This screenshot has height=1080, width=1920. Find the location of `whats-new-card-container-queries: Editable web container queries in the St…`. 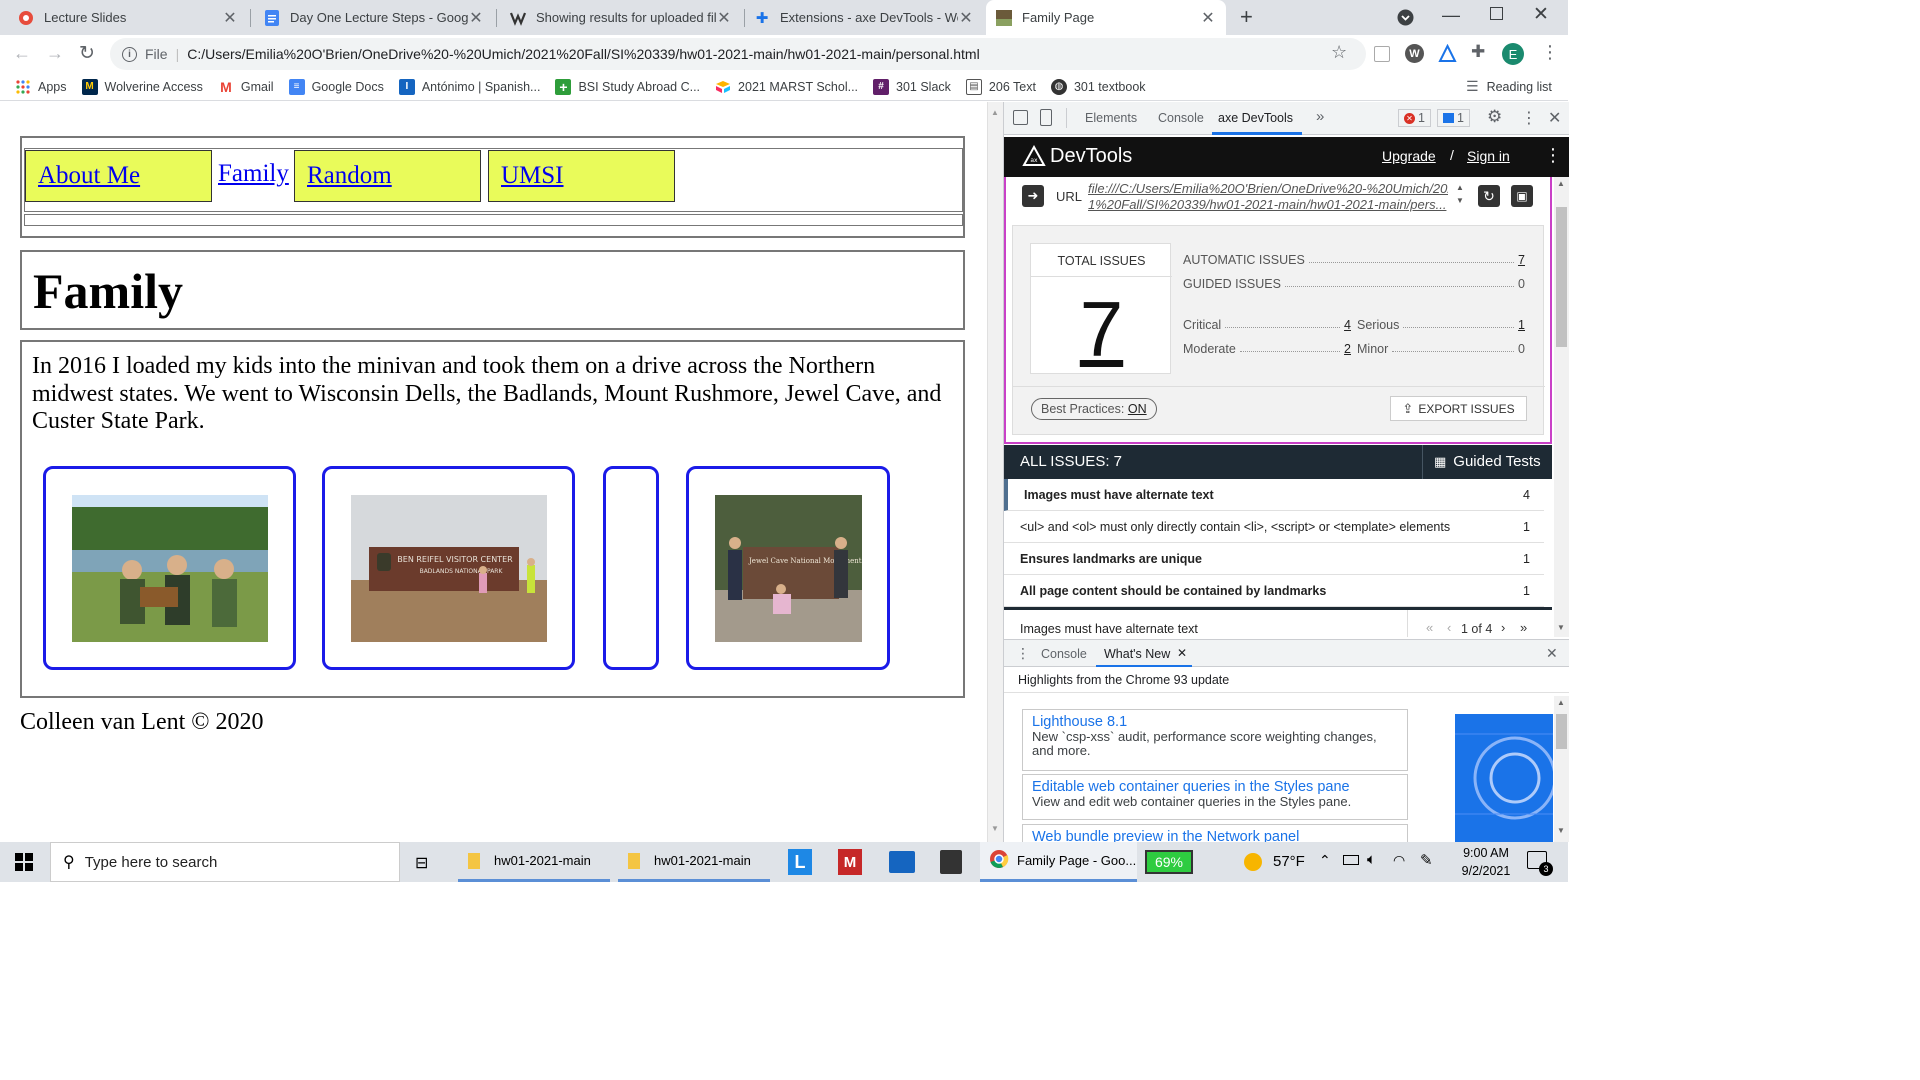

whats-new-card-container-queries: Editable web container queries in the St… is located at coordinates (1215, 797).